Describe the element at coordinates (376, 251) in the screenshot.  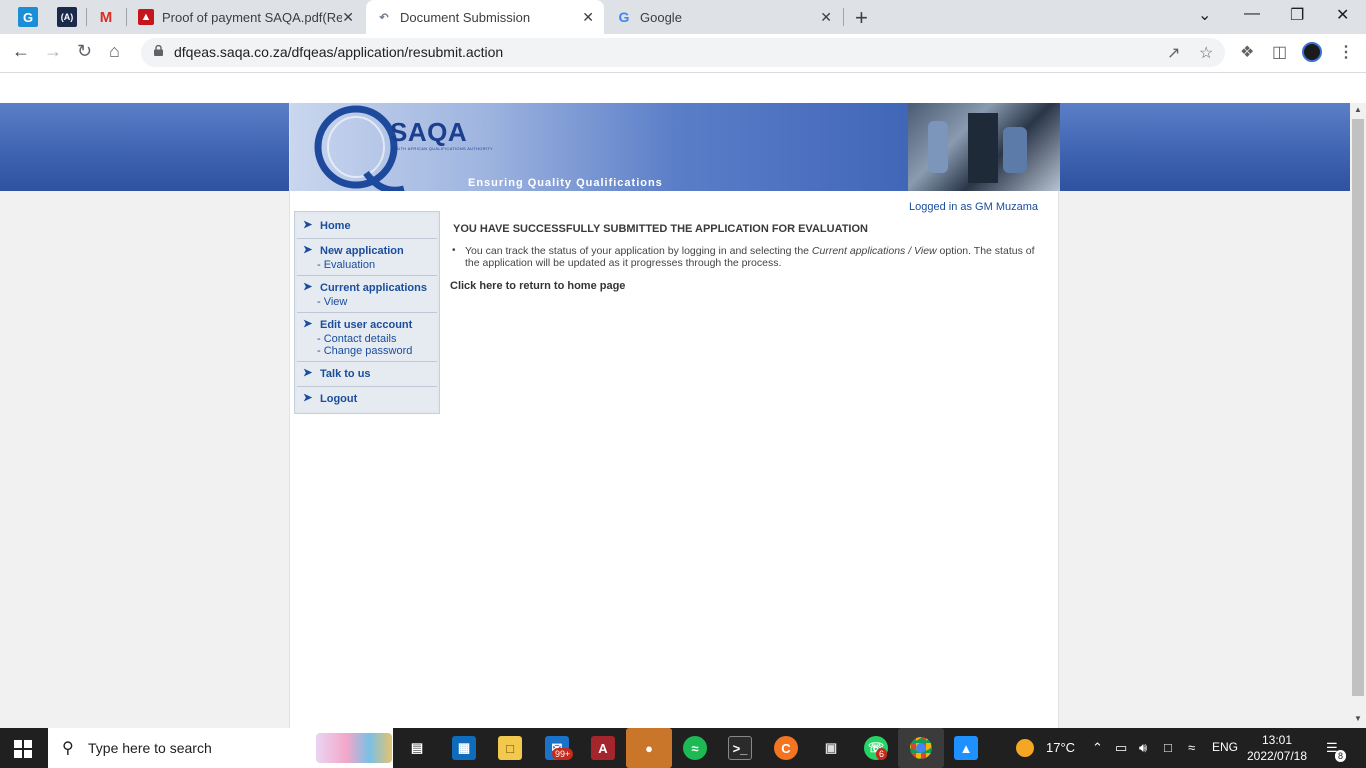
I see `menu-item-label: New application` at that location.